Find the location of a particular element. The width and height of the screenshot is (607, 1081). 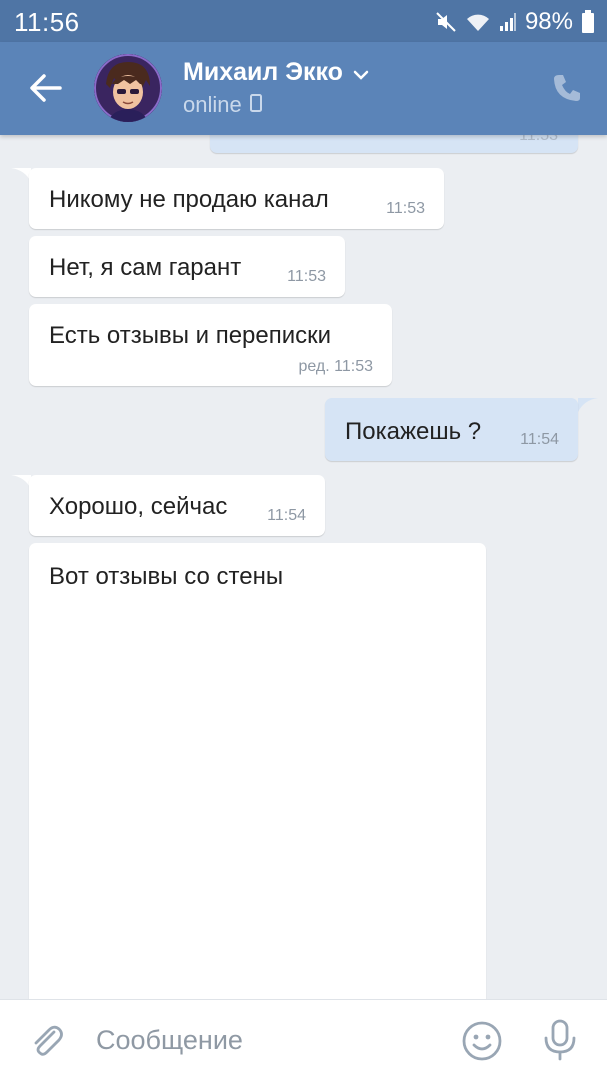

avatar is located at coordinates (128, 88).